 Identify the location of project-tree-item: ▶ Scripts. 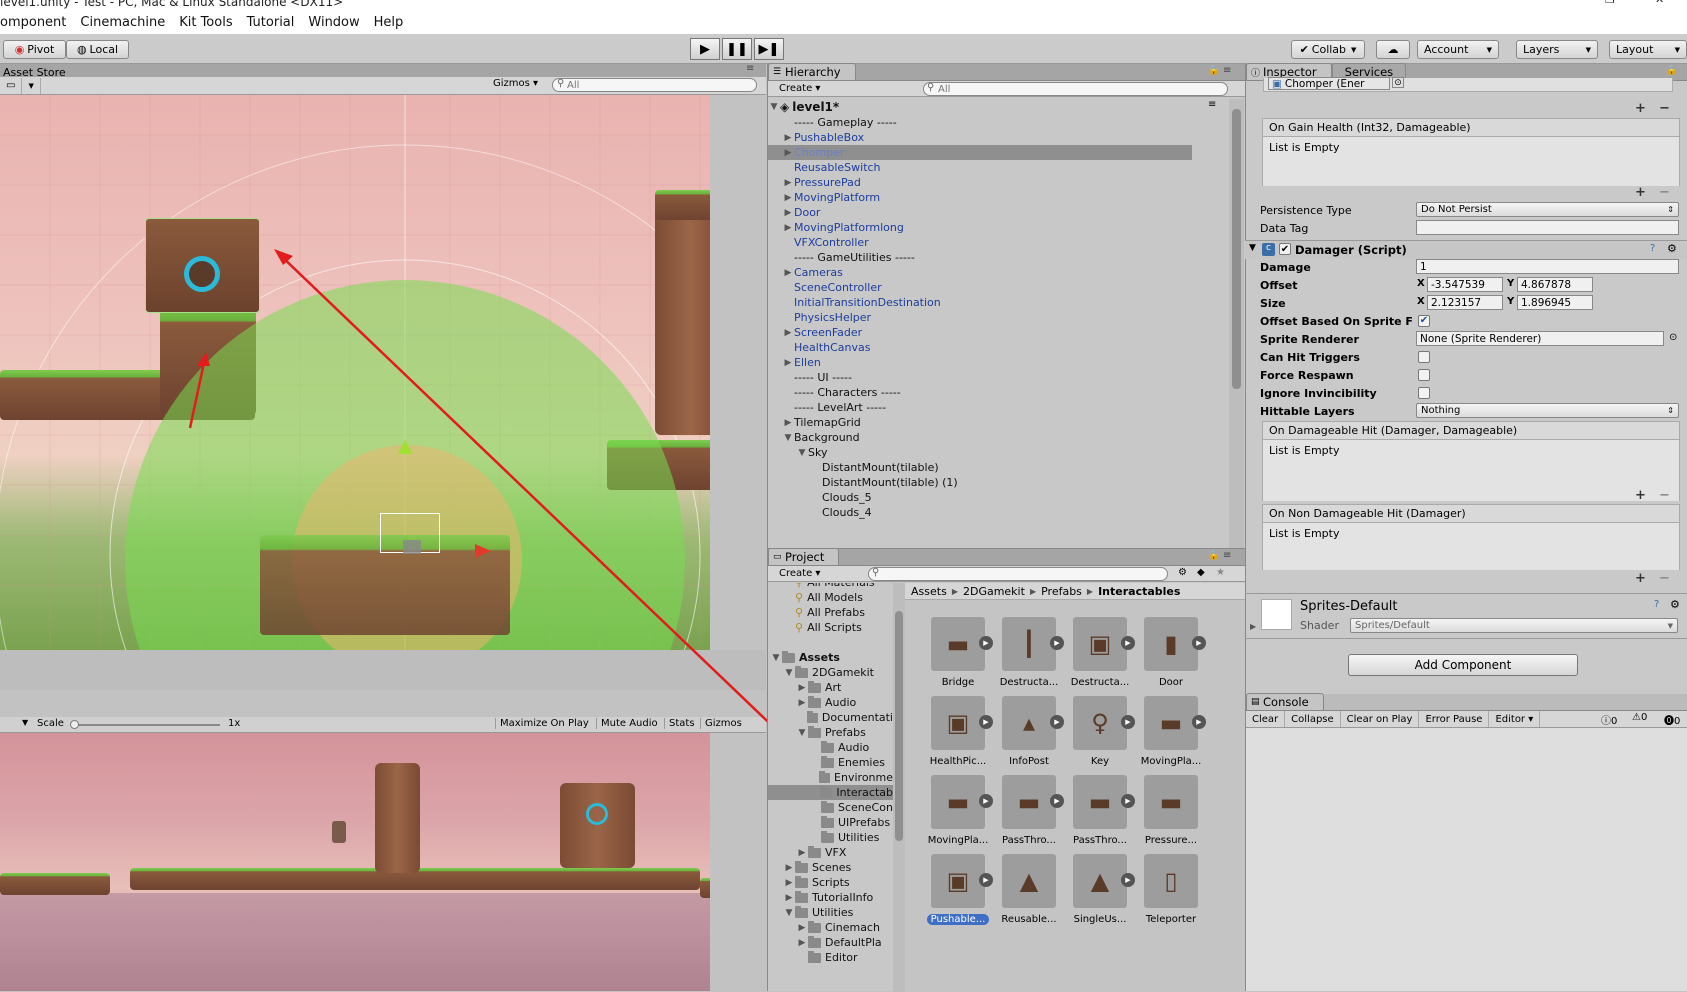
(830, 882).